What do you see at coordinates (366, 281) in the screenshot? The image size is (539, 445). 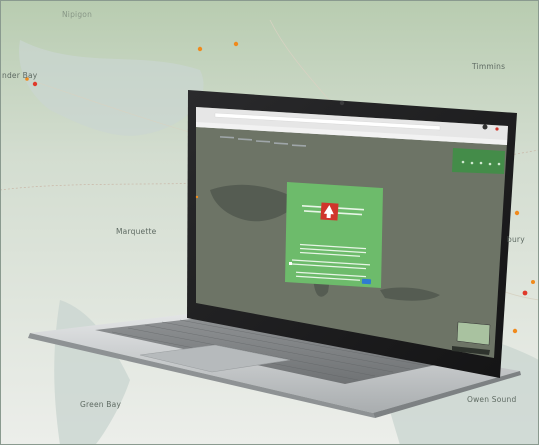 I see `dialog-ok-button` at bounding box center [366, 281].